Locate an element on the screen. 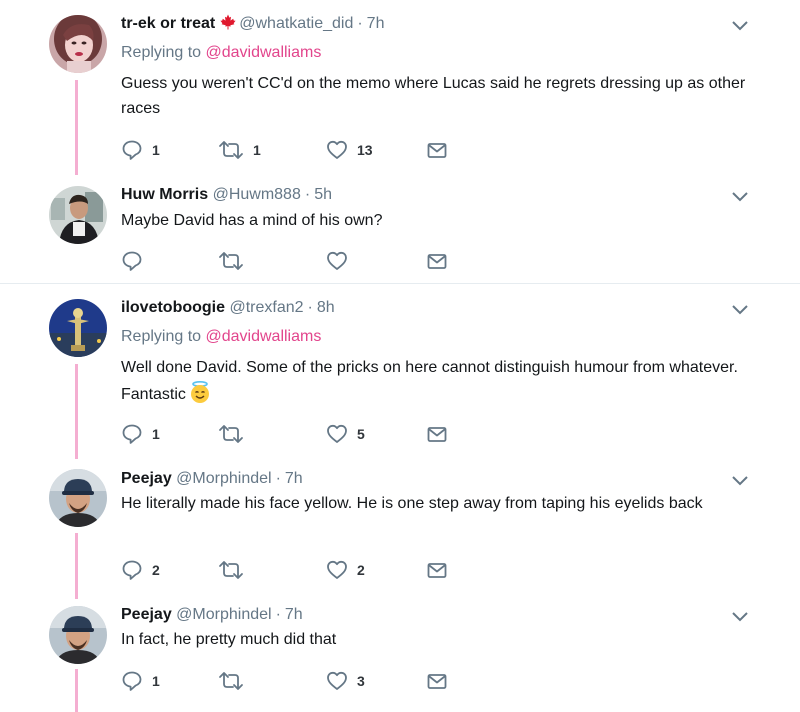 This screenshot has height=712, width=800. user-handle: @whatkatie_did is located at coordinates (296, 23).